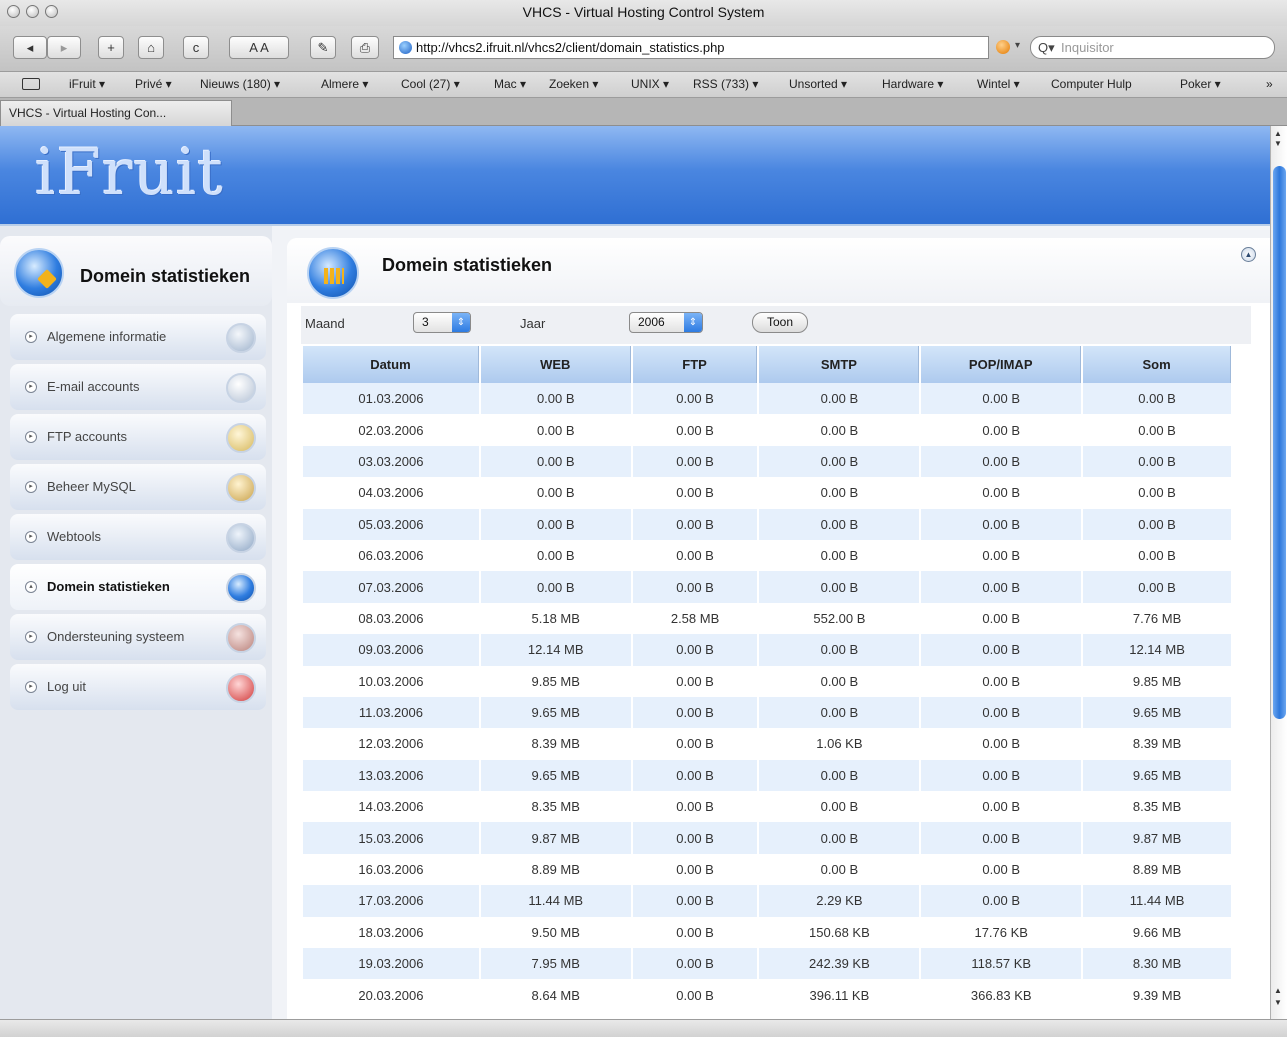 The image size is (1287, 1037). What do you see at coordinates (425, 322) in the screenshot?
I see `month-value: 3` at bounding box center [425, 322].